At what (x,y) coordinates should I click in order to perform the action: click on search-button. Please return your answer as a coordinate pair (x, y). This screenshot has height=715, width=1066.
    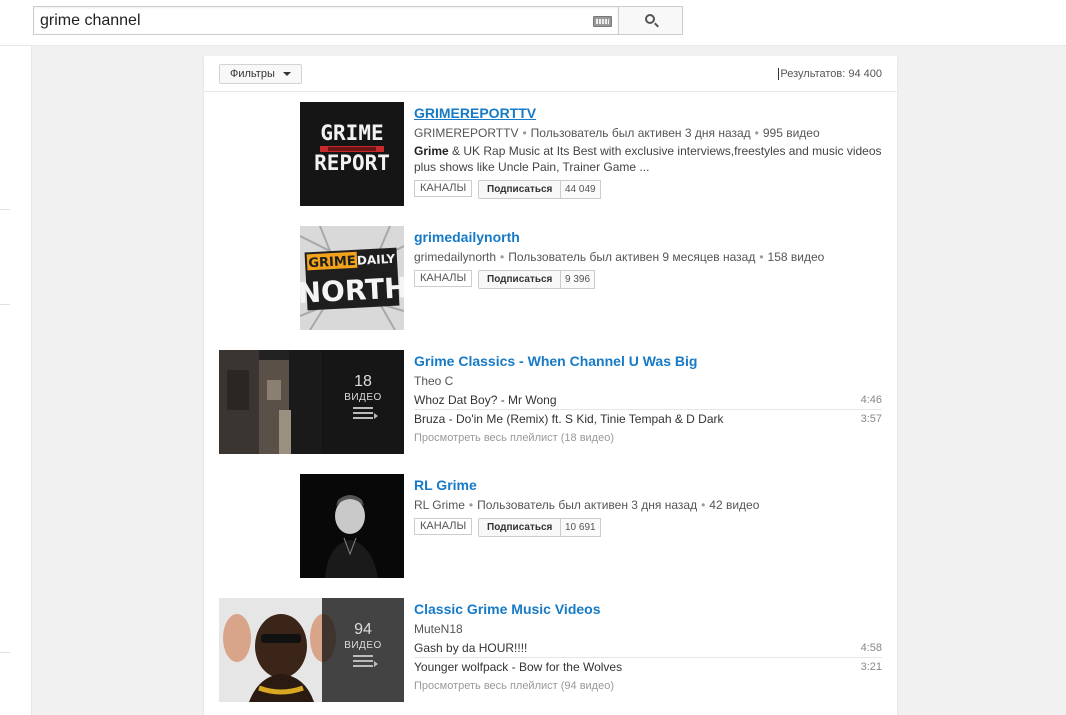
    Looking at the image, I should click on (650, 20).